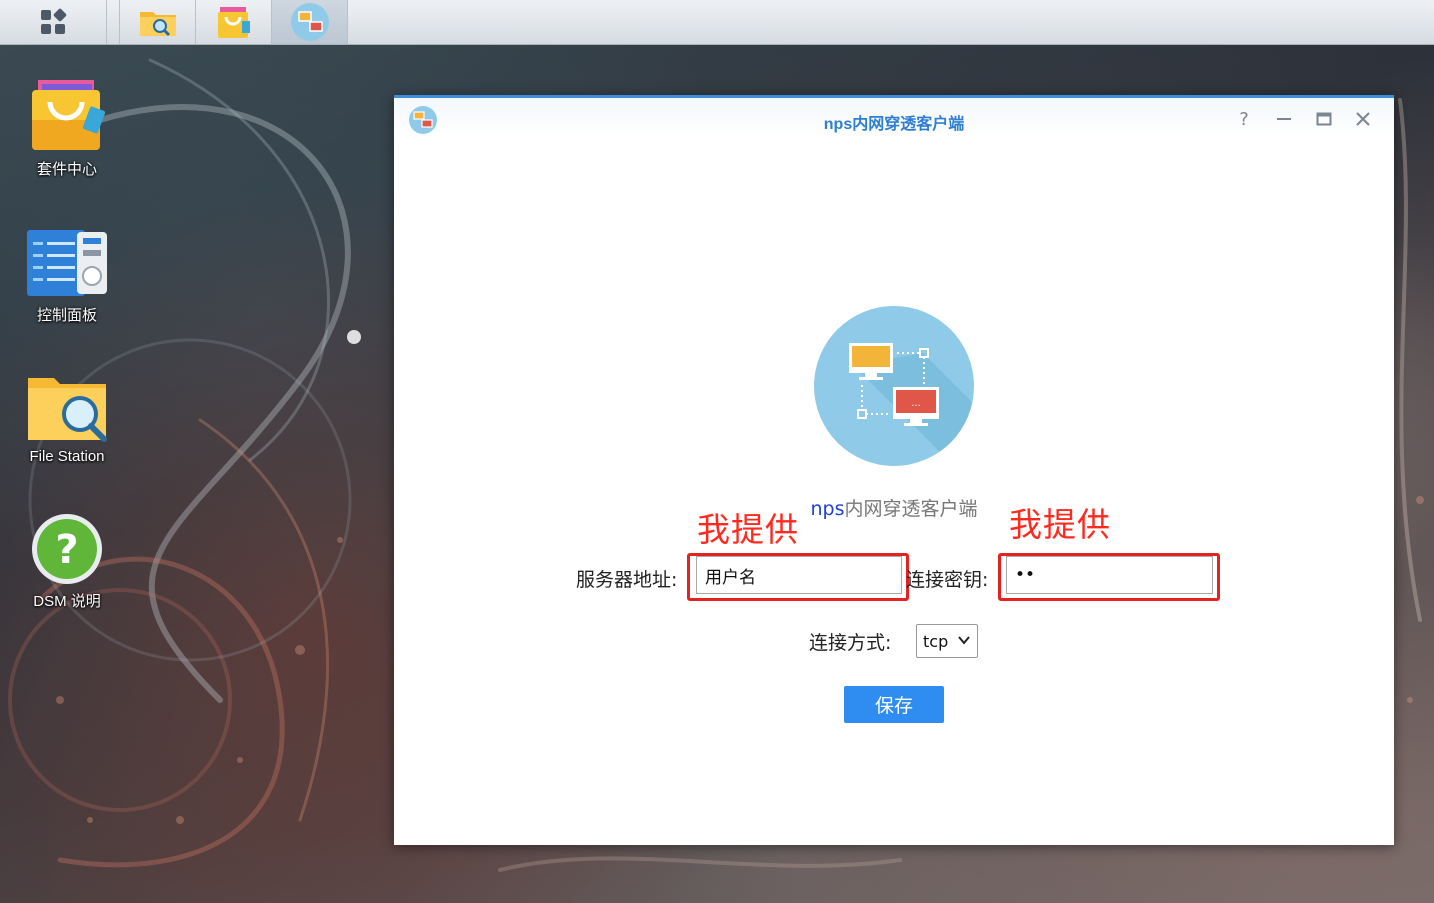 This screenshot has width=1434, height=903. Describe the element at coordinates (936, 641) in the screenshot. I see `connection-mode-value: tcp` at that location.